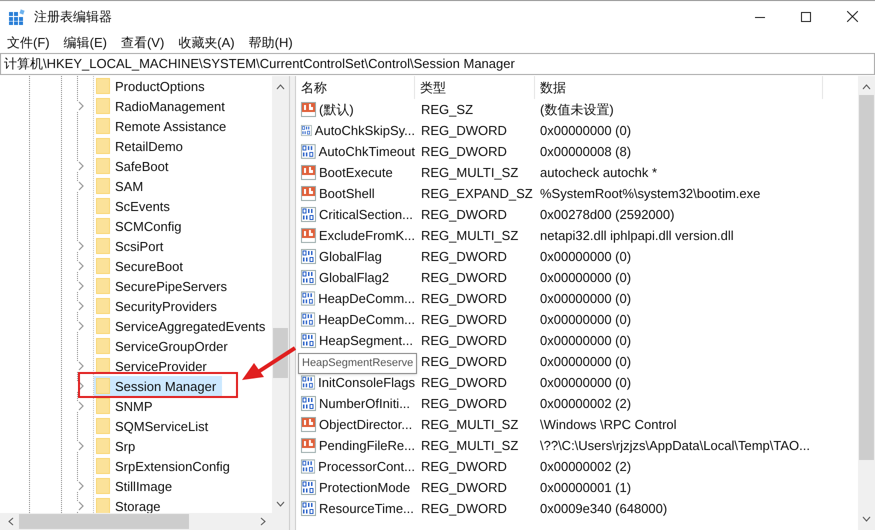  What do you see at coordinates (585, 151) in the screenshot?
I see `value-data: 0x00000008 (8)` at bounding box center [585, 151].